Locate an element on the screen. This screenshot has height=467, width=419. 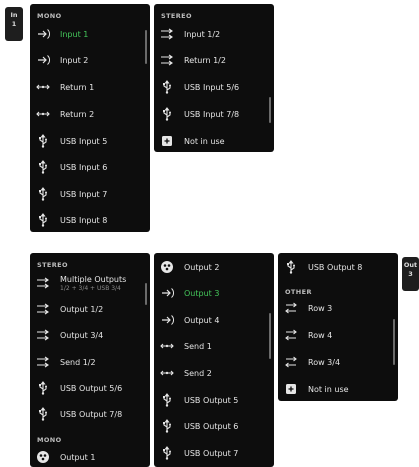
item-label: USB Output 6 is located at coordinates (211, 426).